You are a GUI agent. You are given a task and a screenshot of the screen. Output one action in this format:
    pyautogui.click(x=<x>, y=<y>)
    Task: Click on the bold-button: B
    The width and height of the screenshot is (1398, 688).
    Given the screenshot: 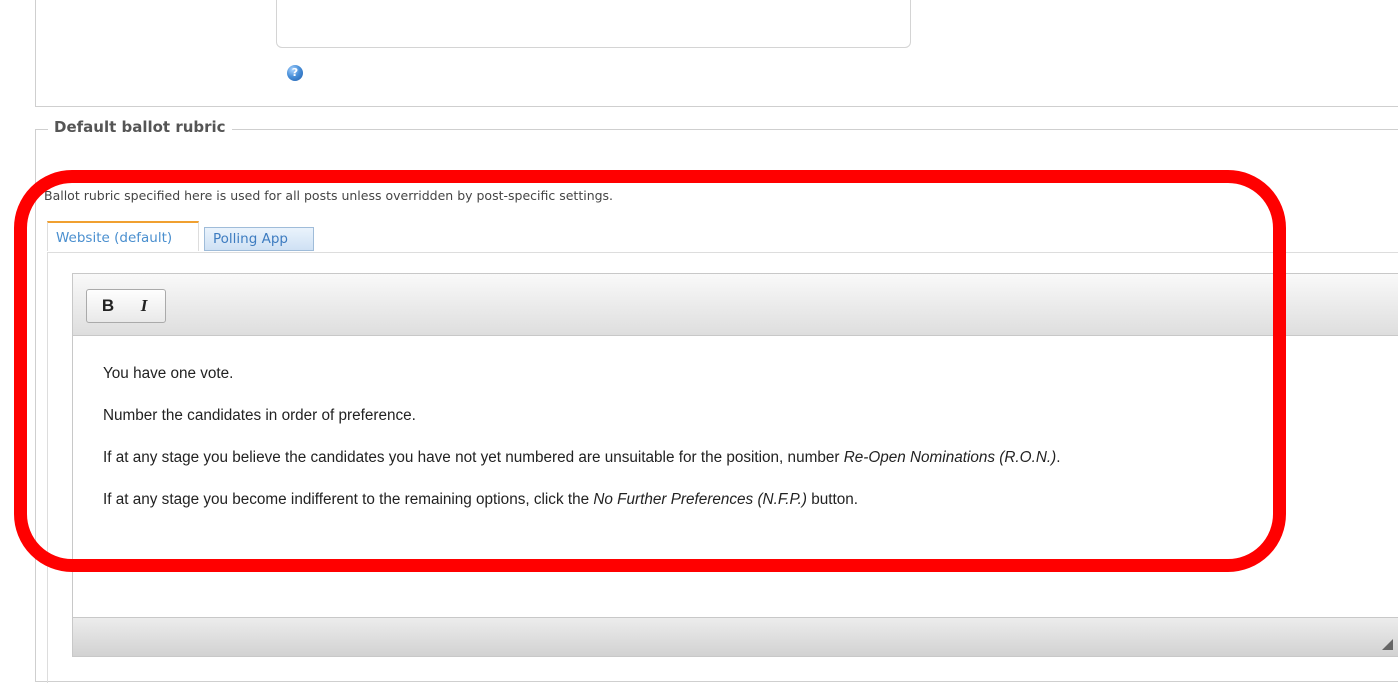 What is the action you would take?
    pyautogui.click(x=108, y=306)
    